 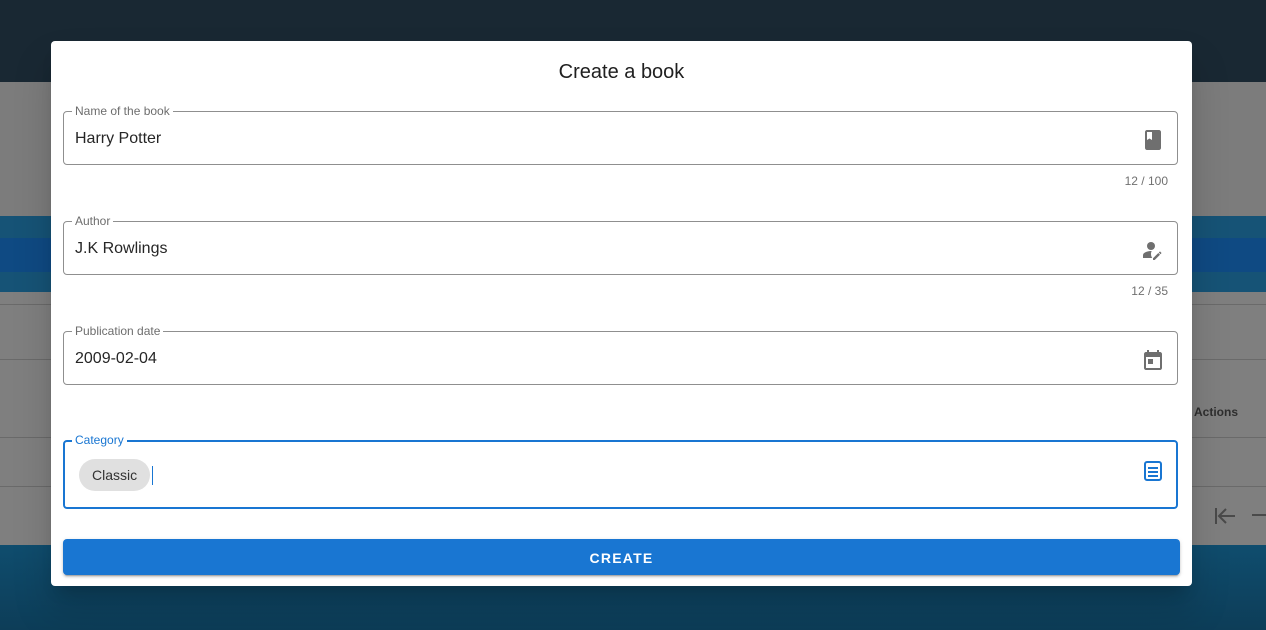 What do you see at coordinates (118, 331) in the screenshot?
I see `publication-date-label: Publication date` at bounding box center [118, 331].